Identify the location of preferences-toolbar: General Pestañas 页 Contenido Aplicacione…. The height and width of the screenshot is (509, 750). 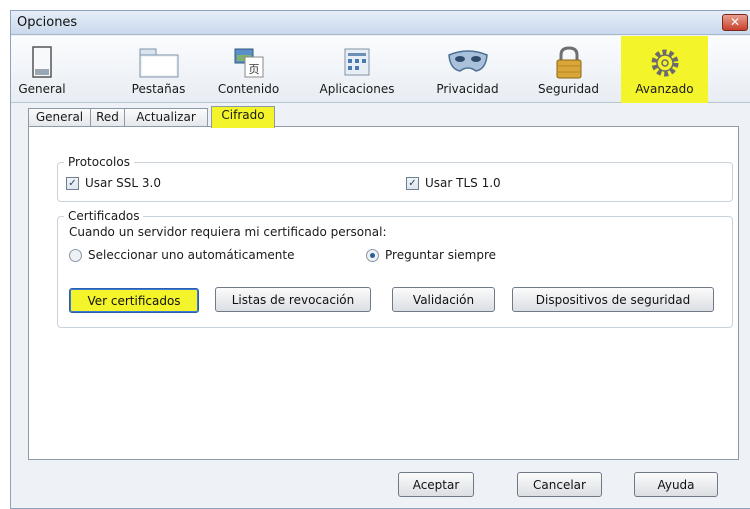
(380, 69).